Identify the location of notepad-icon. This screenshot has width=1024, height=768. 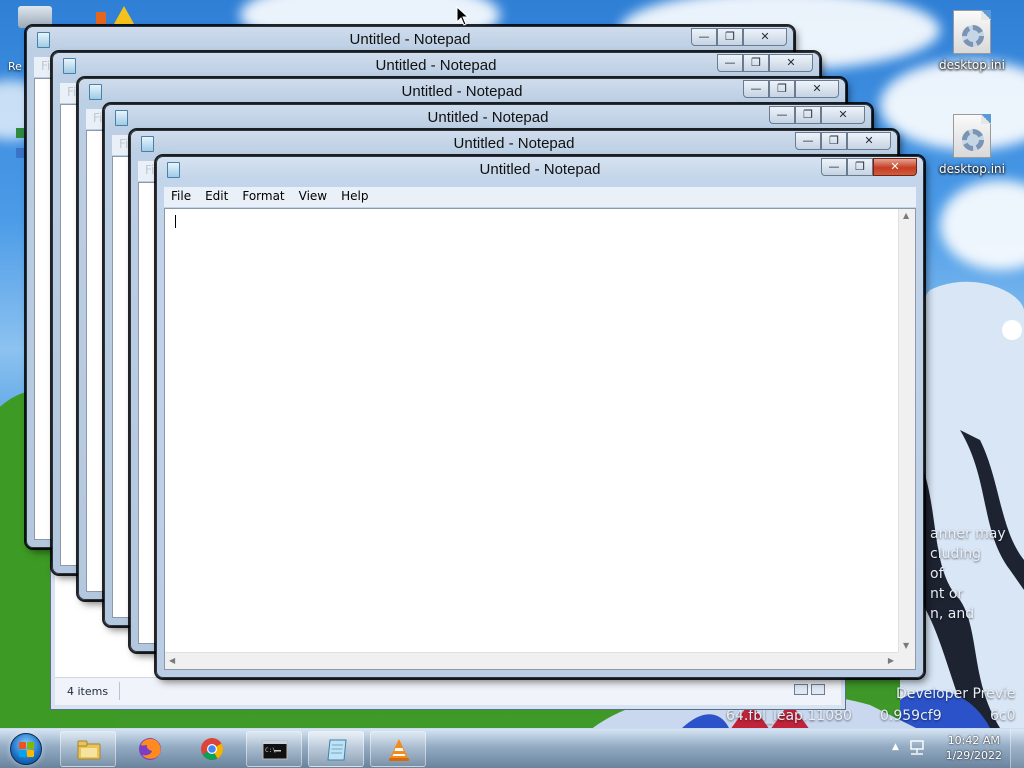
(337, 750).